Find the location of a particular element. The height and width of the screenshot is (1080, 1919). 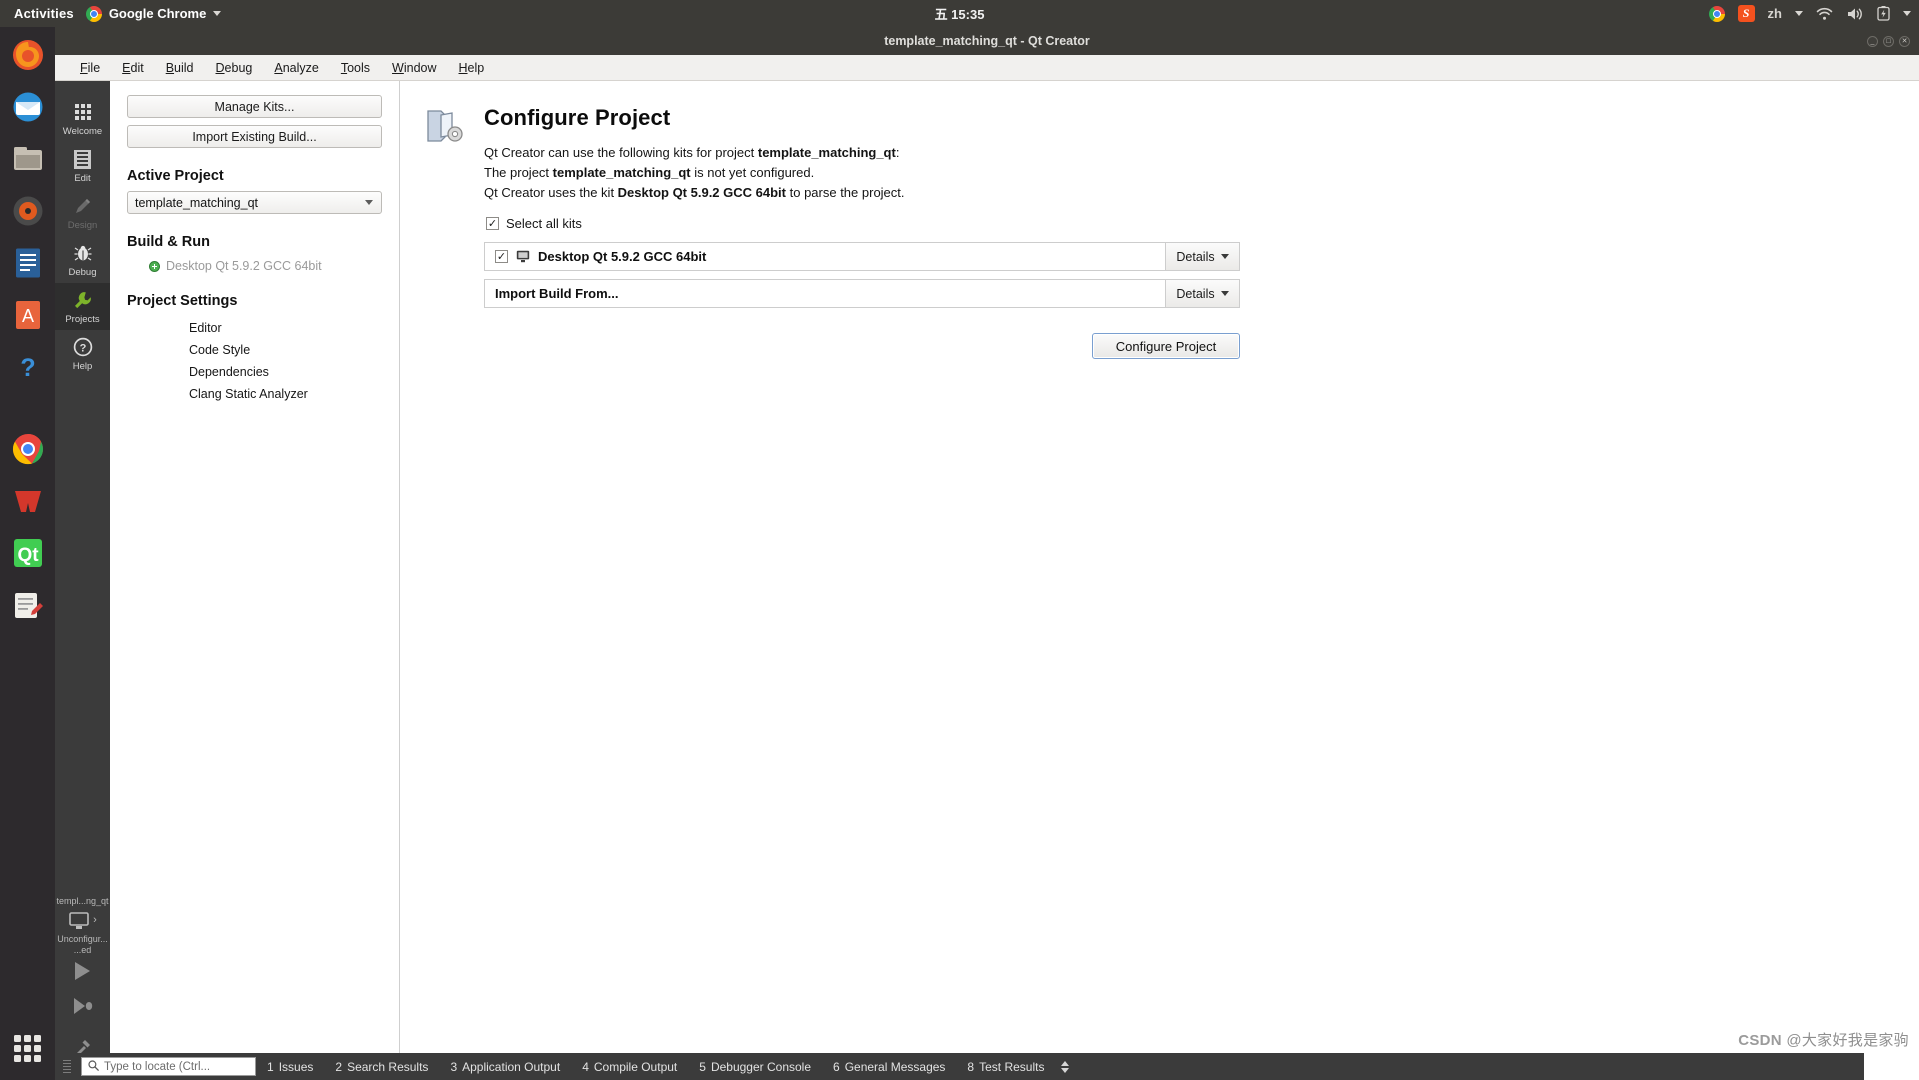

launcher-item-firefox is located at coordinates (28, 55).